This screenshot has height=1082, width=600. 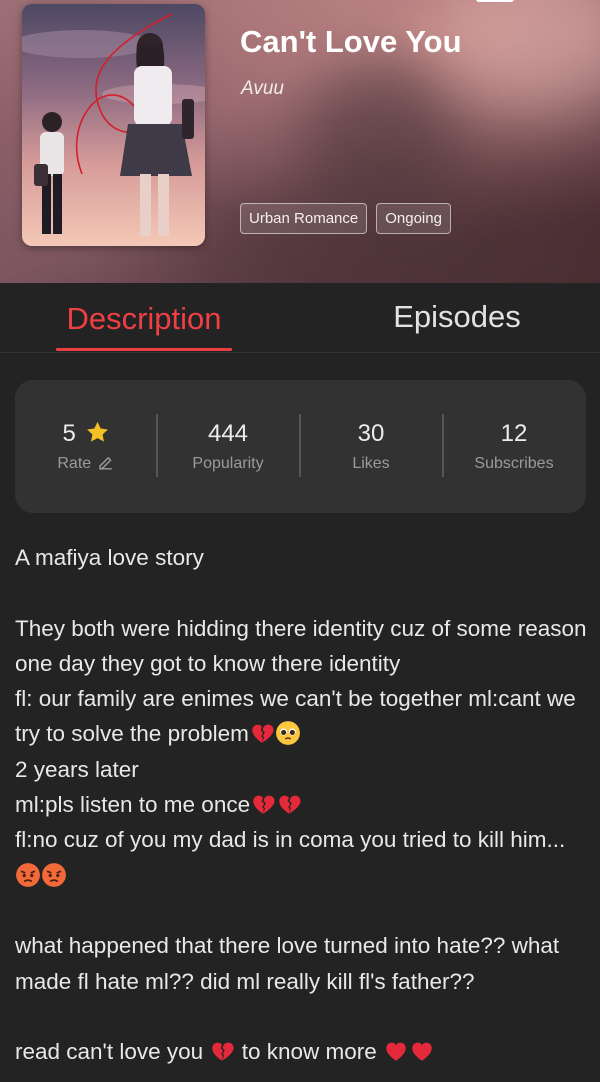 What do you see at coordinates (113, 125) in the screenshot?
I see `book-cover-image` at bounding box center [113, 125].